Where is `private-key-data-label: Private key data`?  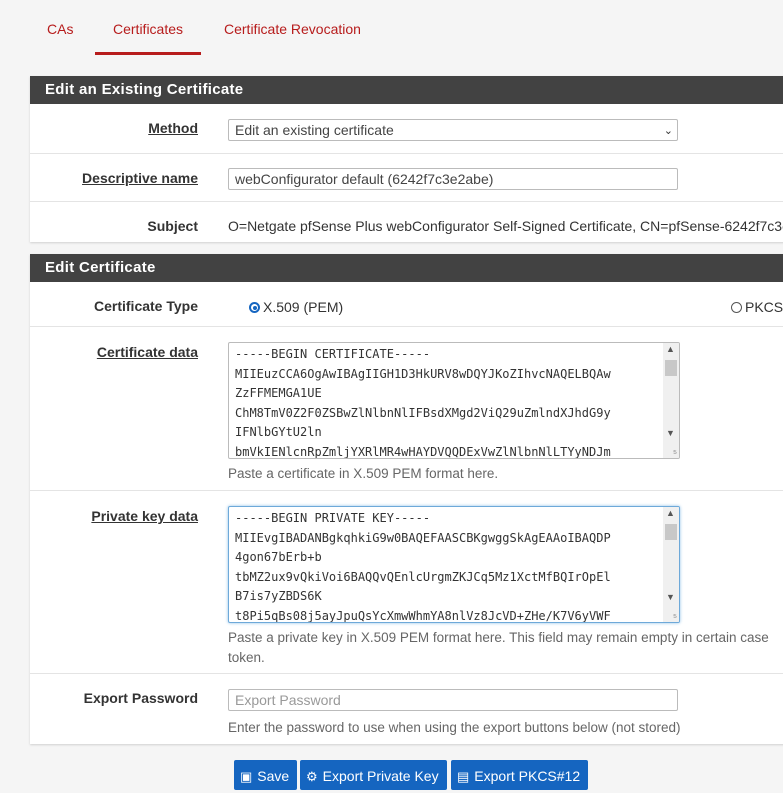 private-key-data-label: Private key data is located at coordinates (144, 516).